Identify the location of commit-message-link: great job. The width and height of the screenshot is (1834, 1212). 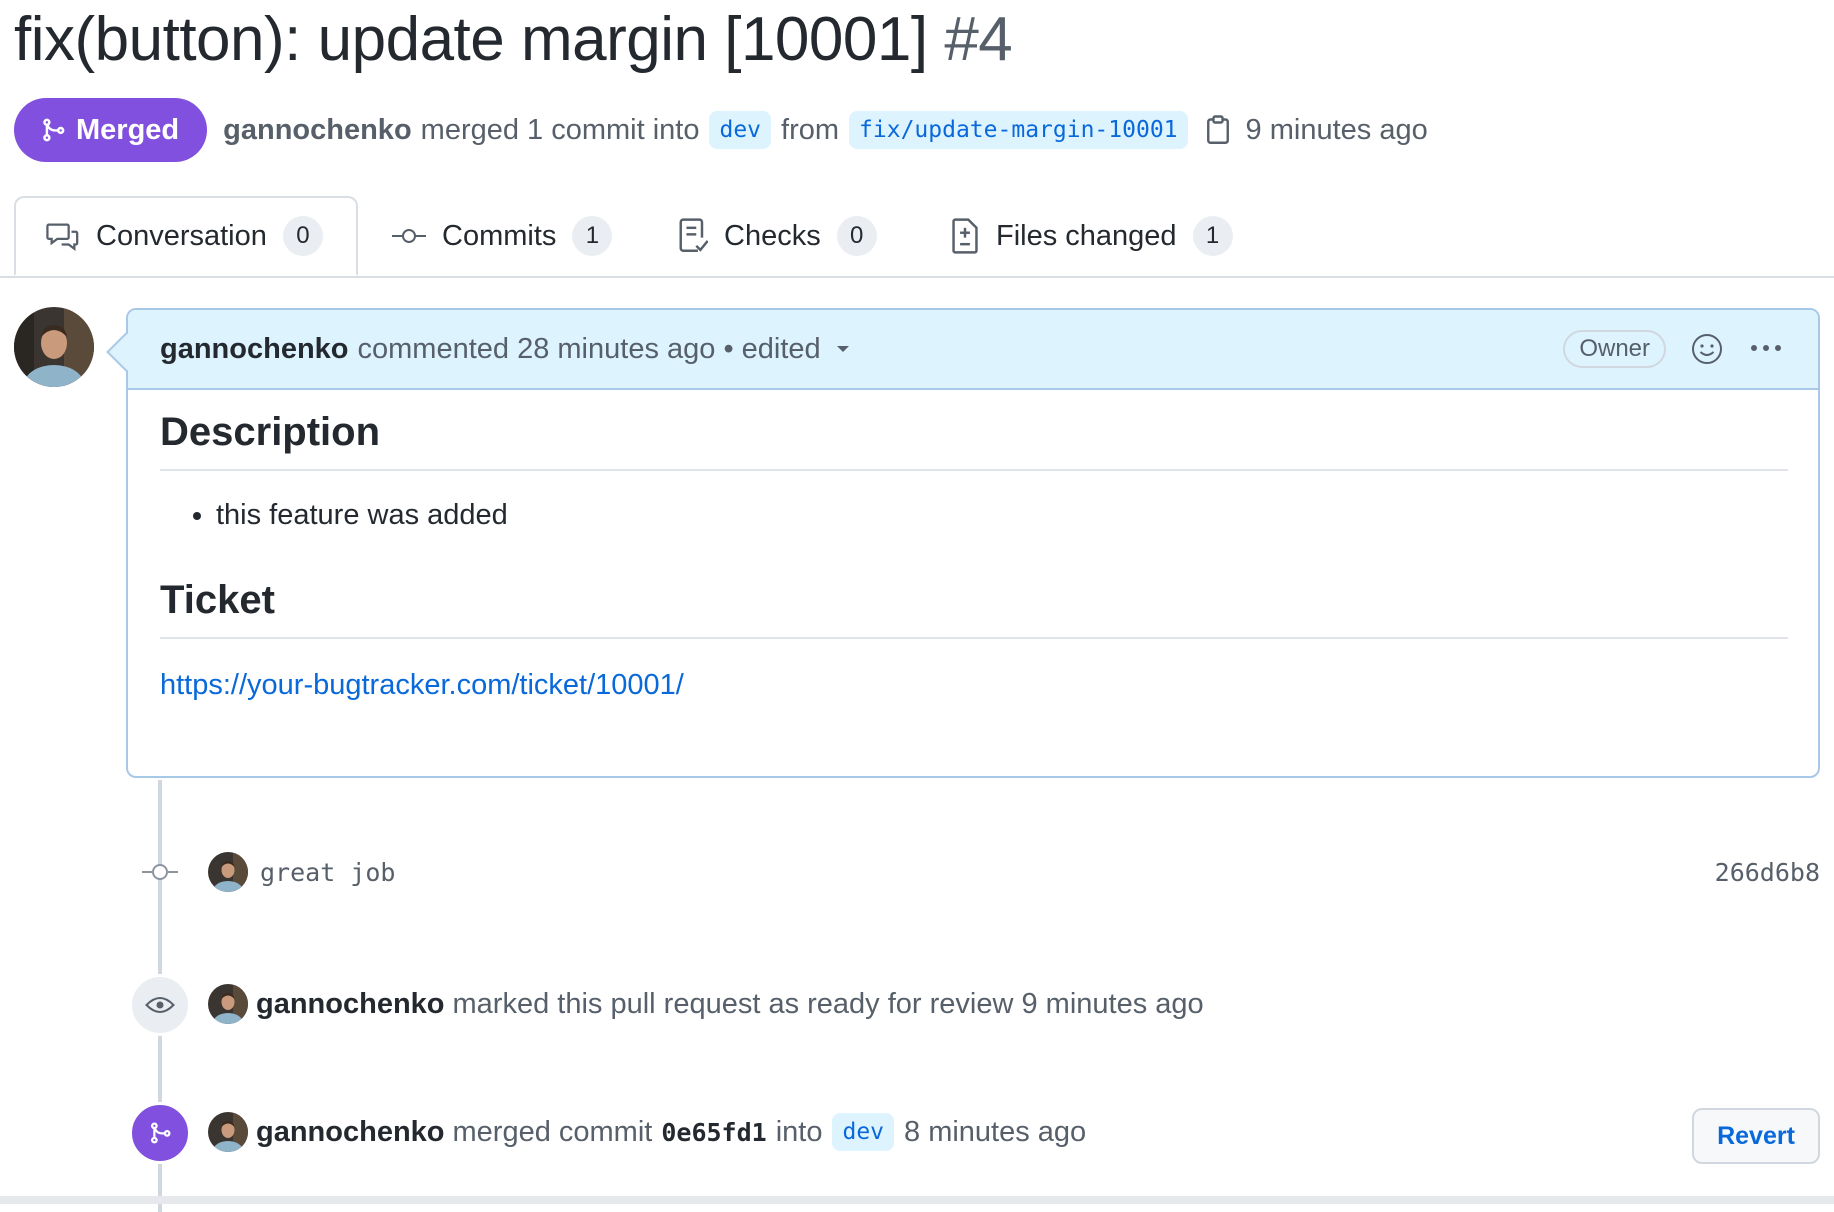
(327, 872).